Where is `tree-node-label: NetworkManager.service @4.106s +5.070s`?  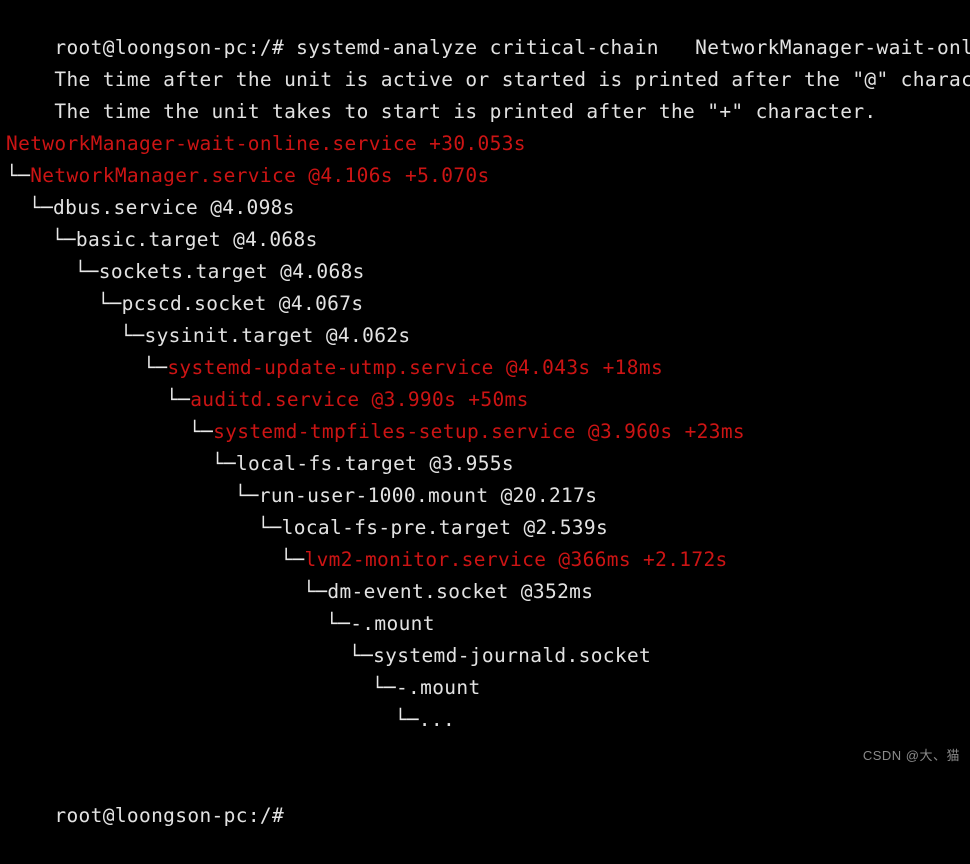 tree-node-label: NetworkManager.service @4.106s +5.070s is located at coordinates (260, 175).